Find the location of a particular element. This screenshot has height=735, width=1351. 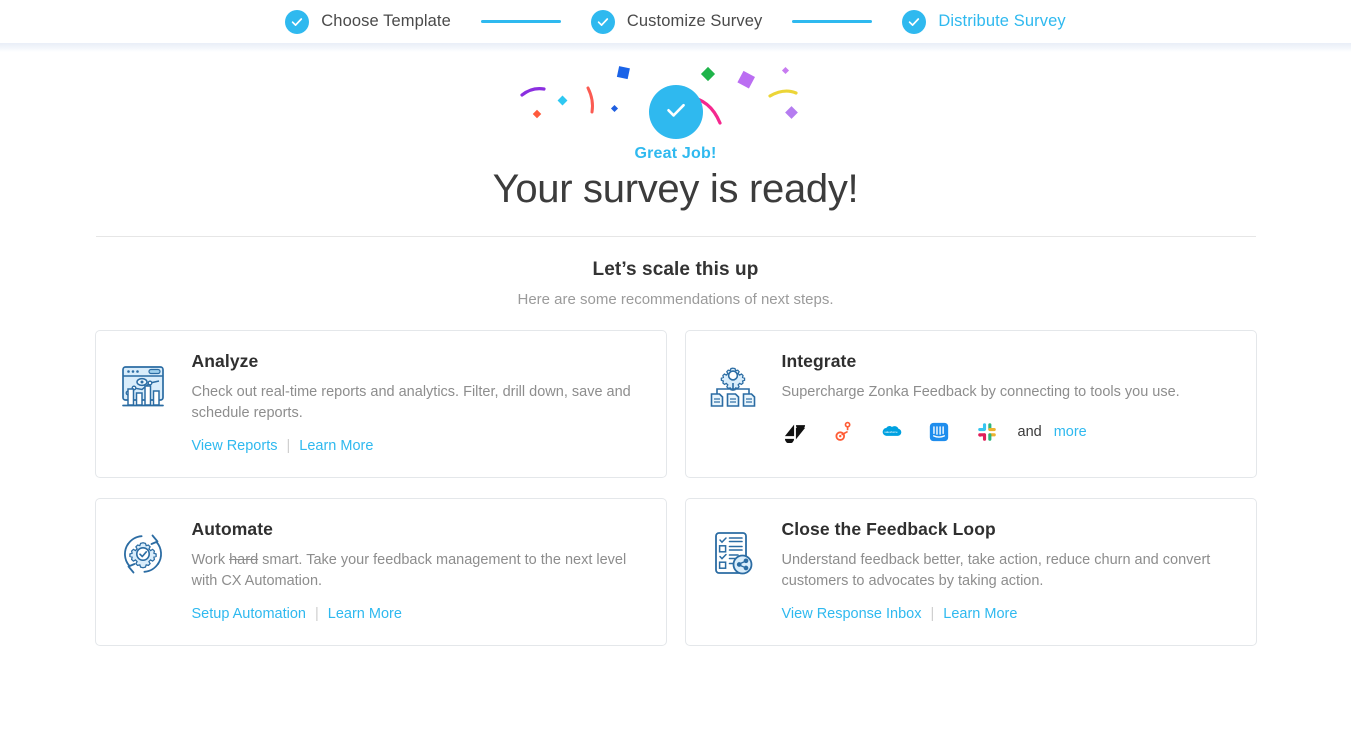

gear-documents-icon is located at coordinates (734, 403).